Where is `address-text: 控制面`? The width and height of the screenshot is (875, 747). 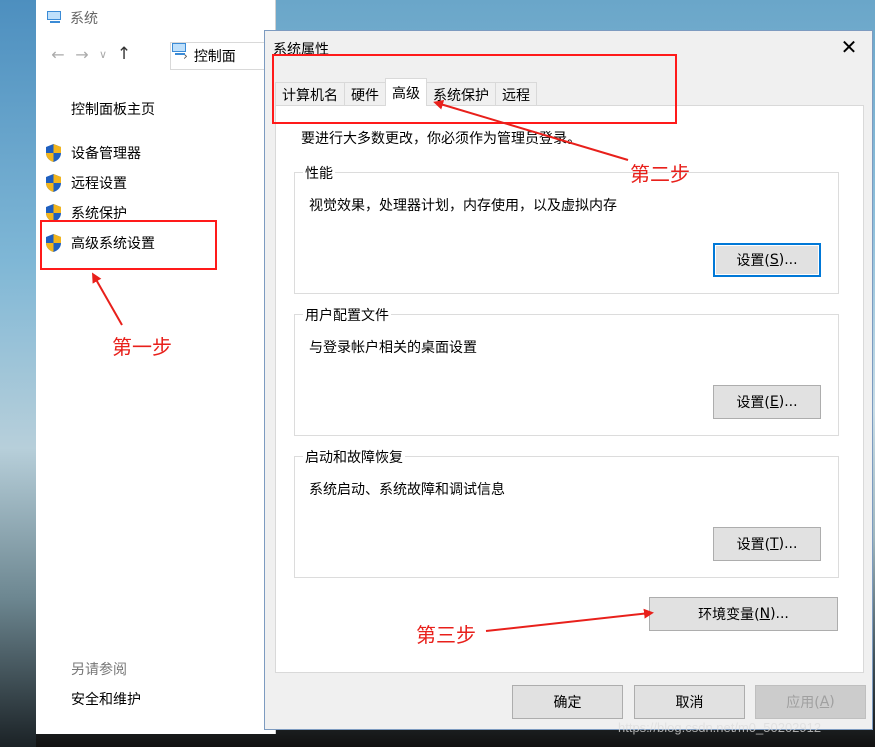
address-text: 控制面 is located at coordinates (214, 57).